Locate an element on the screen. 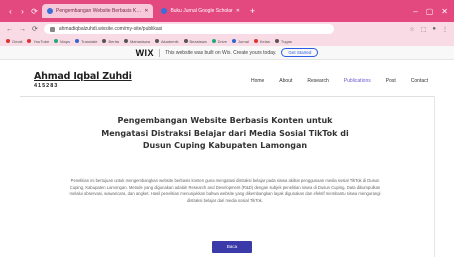 The image size is (454, 257). nav-home: Home is located at coordinates (257, 81).